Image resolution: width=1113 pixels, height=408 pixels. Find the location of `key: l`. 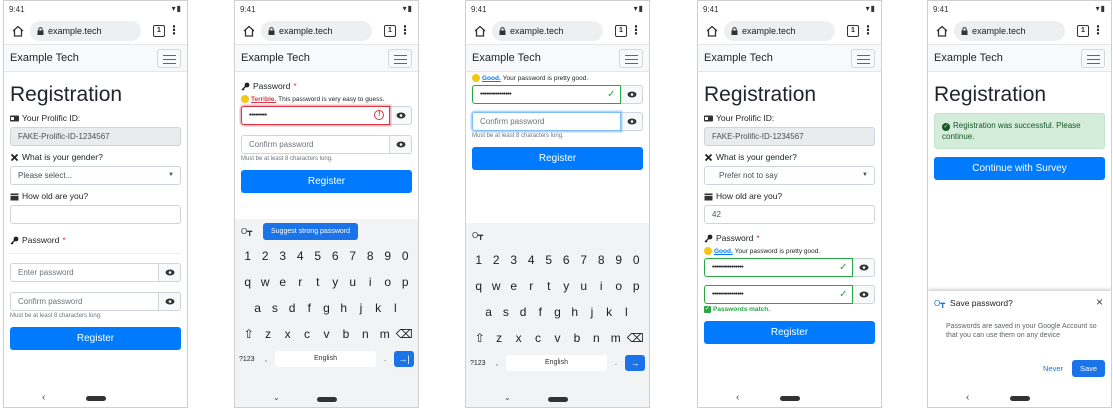

key: l is located at coordinates (395, 308).